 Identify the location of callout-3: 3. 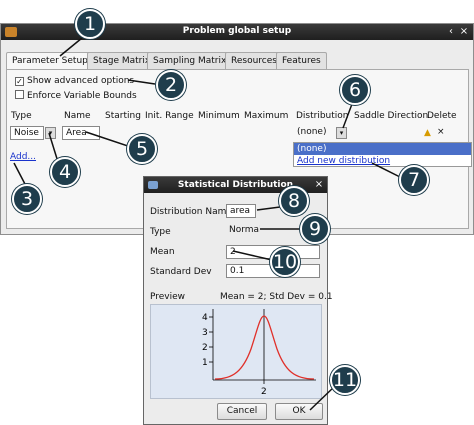
(27, 199).